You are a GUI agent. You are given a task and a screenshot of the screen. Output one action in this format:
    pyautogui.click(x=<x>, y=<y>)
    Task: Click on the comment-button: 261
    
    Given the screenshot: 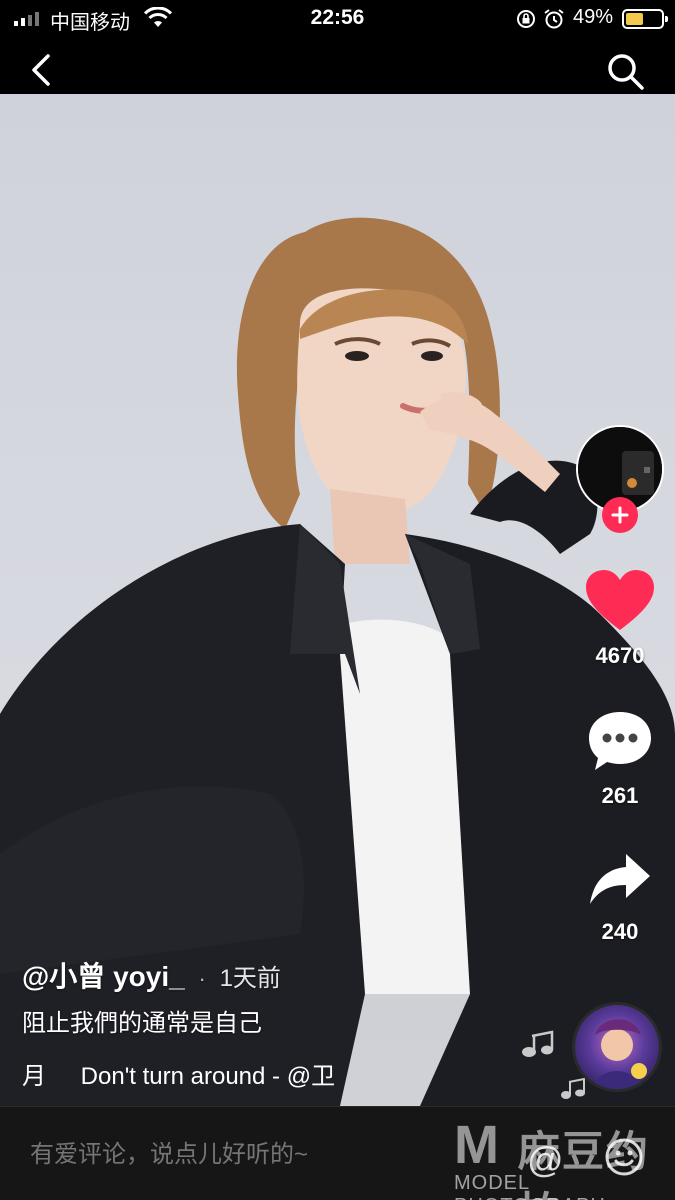 What is the action you would take?
    pyautogui.click(x=620, y=759)
    